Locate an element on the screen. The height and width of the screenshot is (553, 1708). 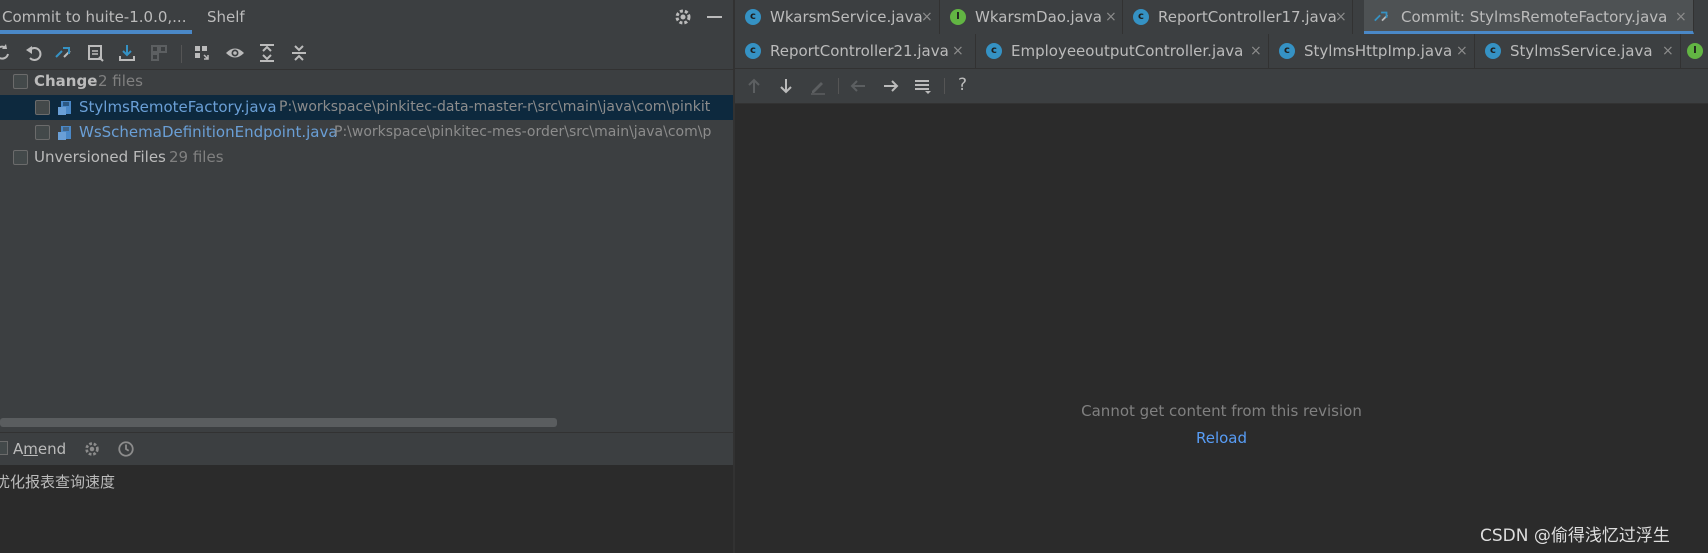
change-group-label: Change is located at coordinates (66, 81).